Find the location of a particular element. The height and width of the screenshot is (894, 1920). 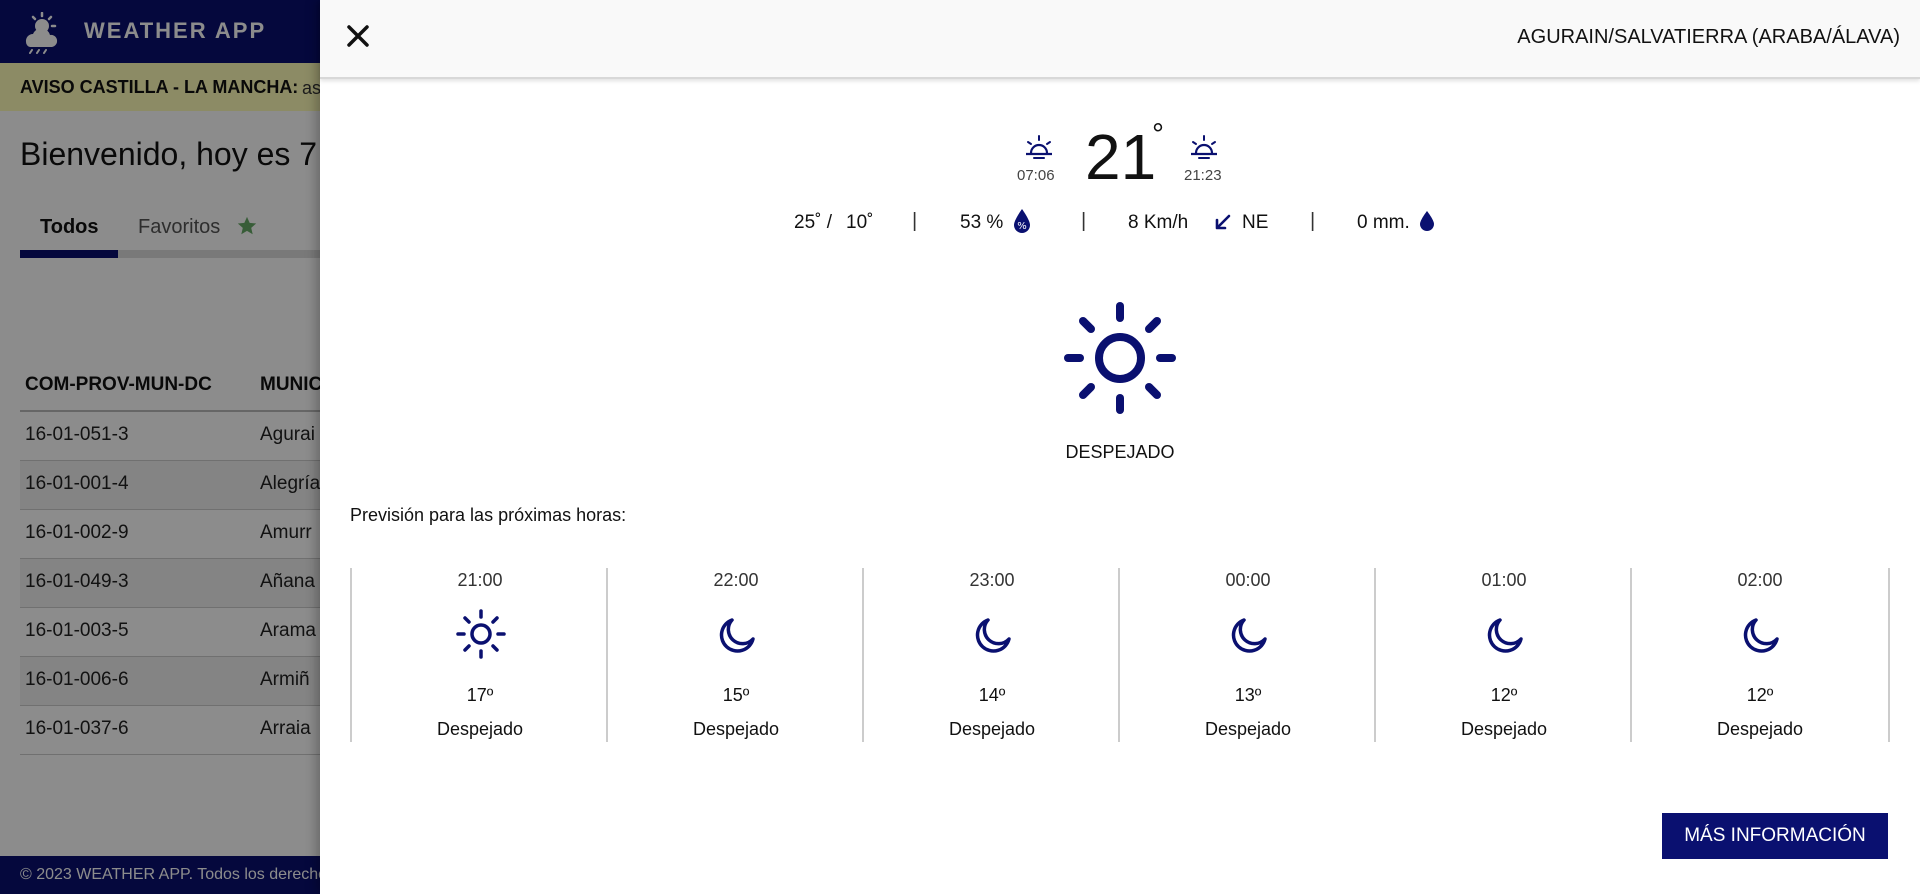

forecast-temp: 15º is located at coordinates (736, 695).